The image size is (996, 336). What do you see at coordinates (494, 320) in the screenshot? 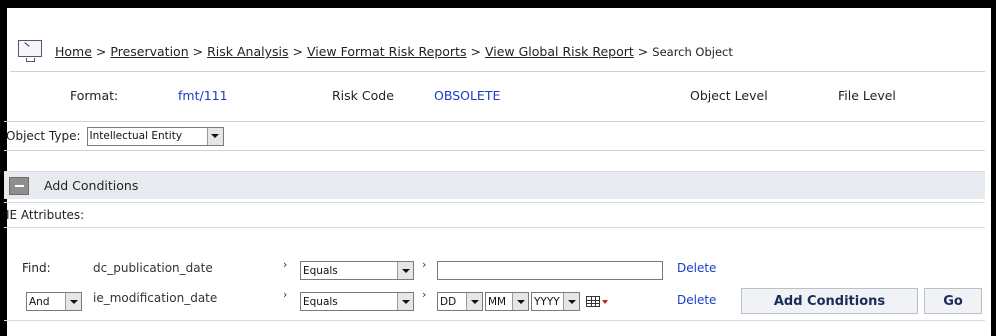
I see `divider` at bounding box center [494, 320].